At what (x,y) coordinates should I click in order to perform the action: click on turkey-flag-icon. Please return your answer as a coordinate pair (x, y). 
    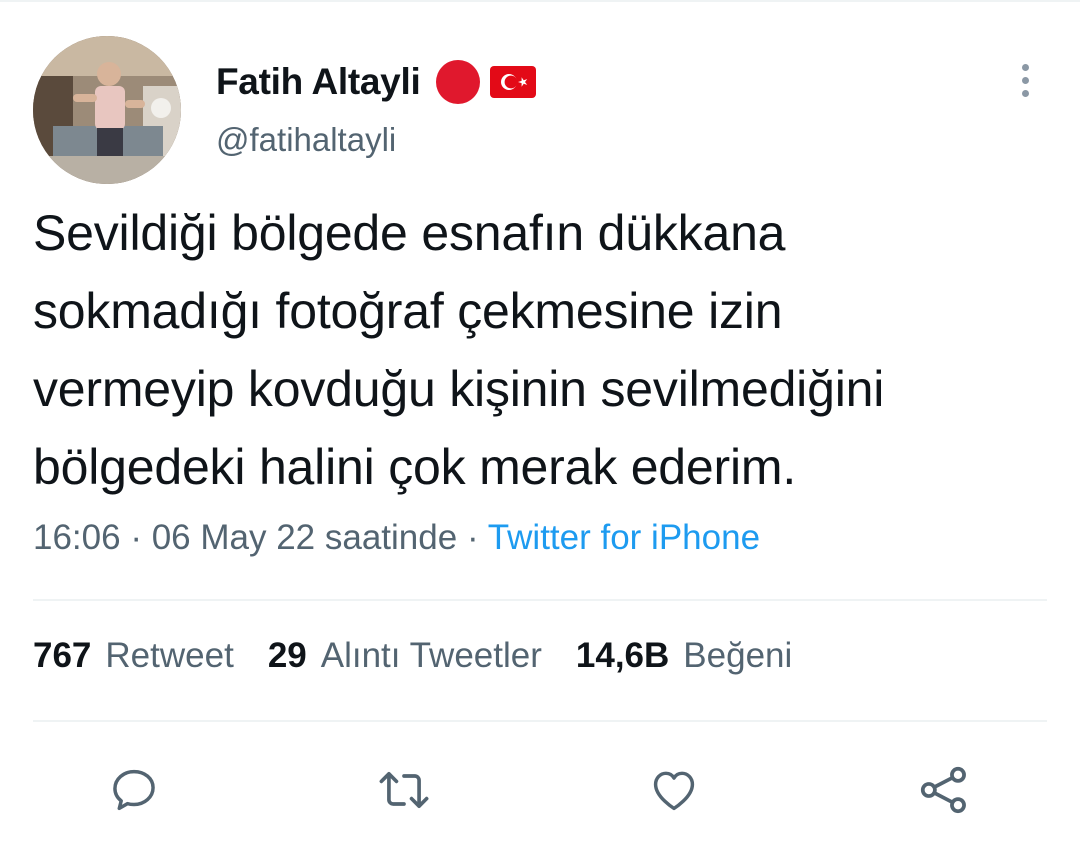
    Looking at the image, I should click on (513, 82).